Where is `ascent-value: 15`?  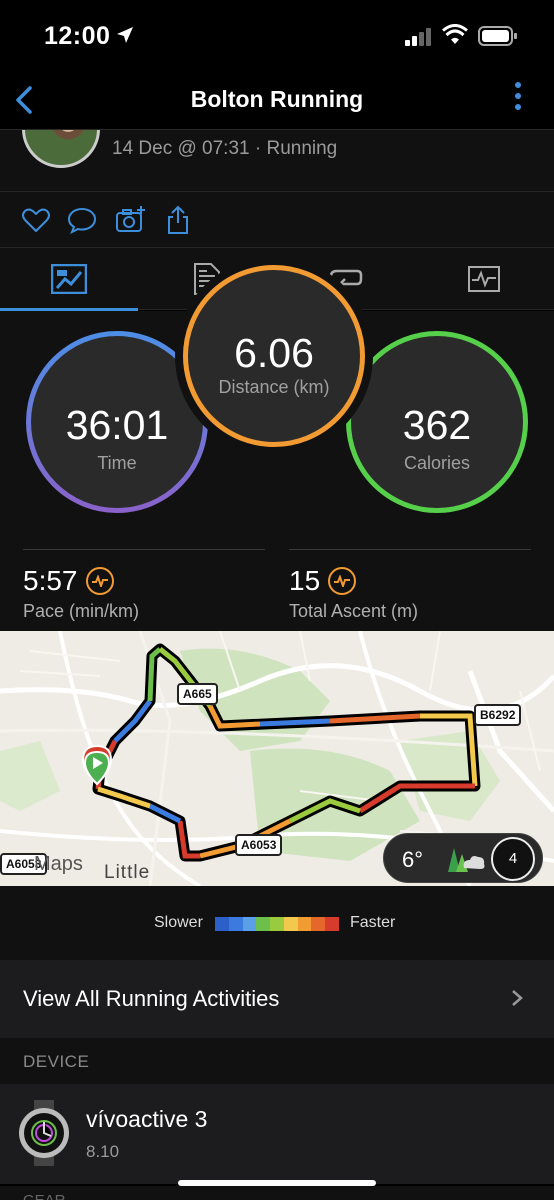
ascent-value: 15 is located at coordinates (305, 580).